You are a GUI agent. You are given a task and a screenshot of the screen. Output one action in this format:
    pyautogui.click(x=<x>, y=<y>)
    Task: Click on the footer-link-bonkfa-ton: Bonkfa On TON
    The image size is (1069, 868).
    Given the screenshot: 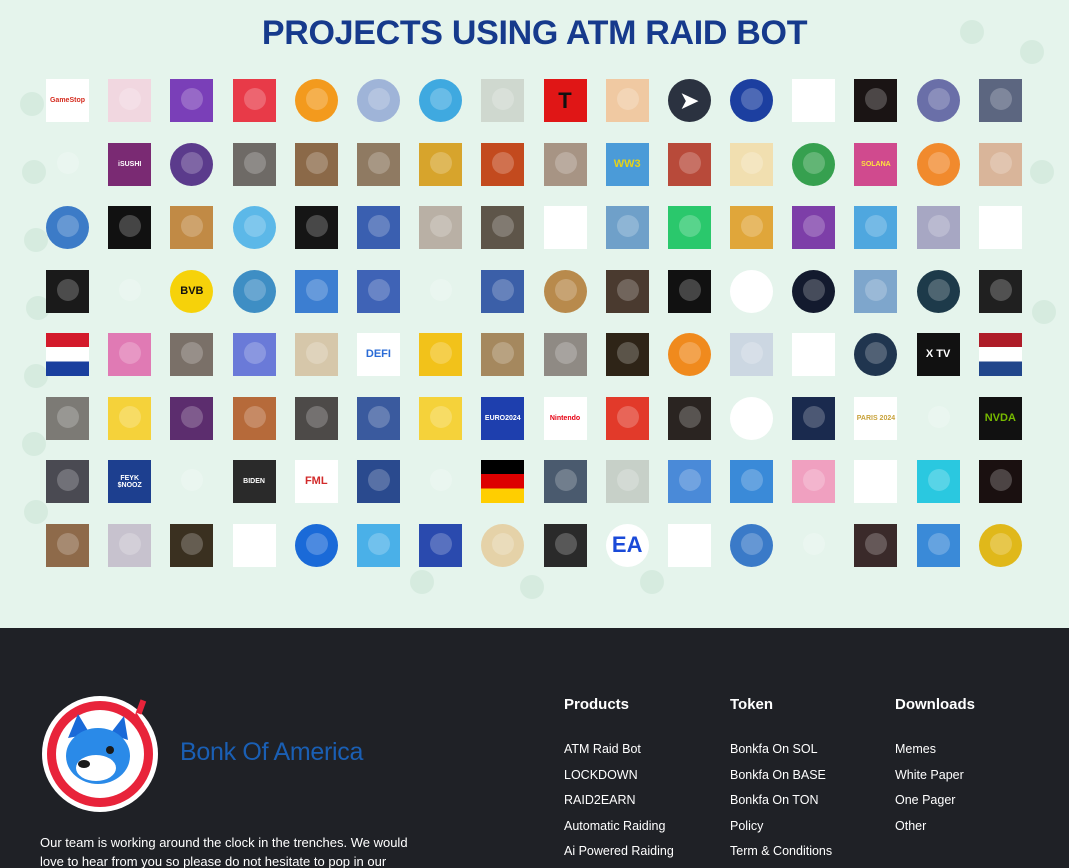 What is the action you would take?
    pyautogui.click(x=781, y=804)
    